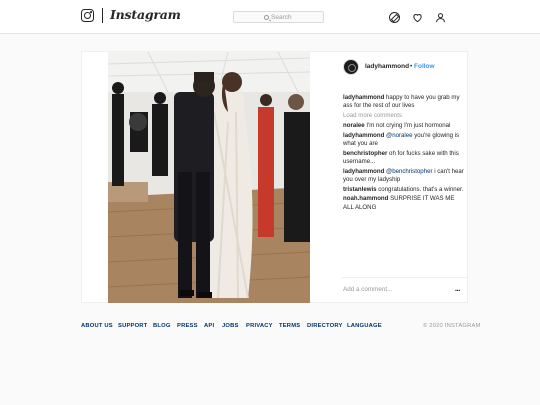 The image size is (540, 405). I want to click on comment-username: benchristopher, so click(365, 153).